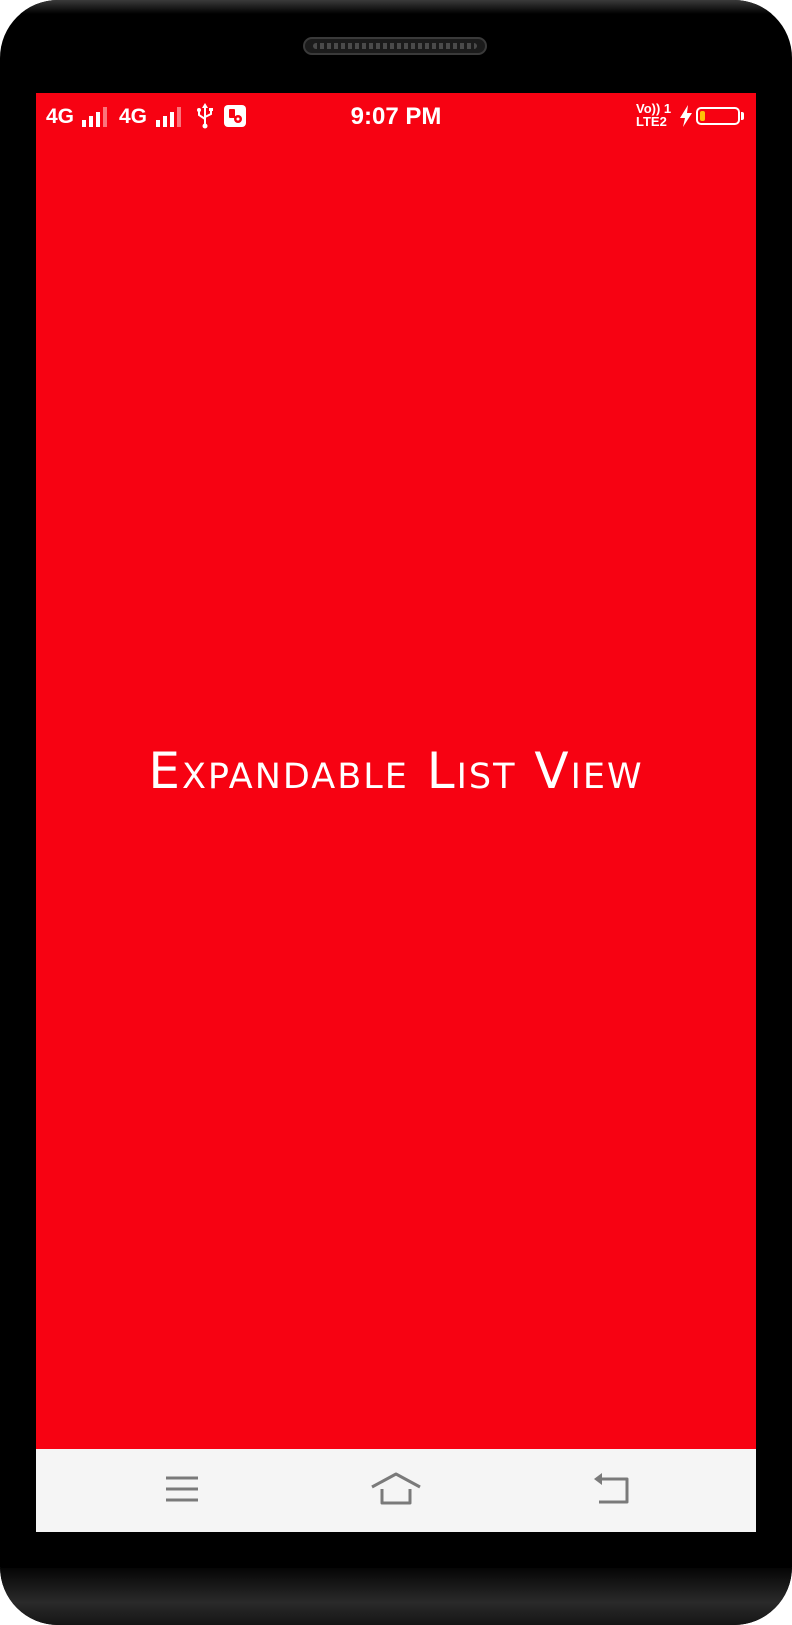 The height and width of the screenshot is (1625, 792). I want to click on status-clock: 9:07 PM, so click(396, 116).